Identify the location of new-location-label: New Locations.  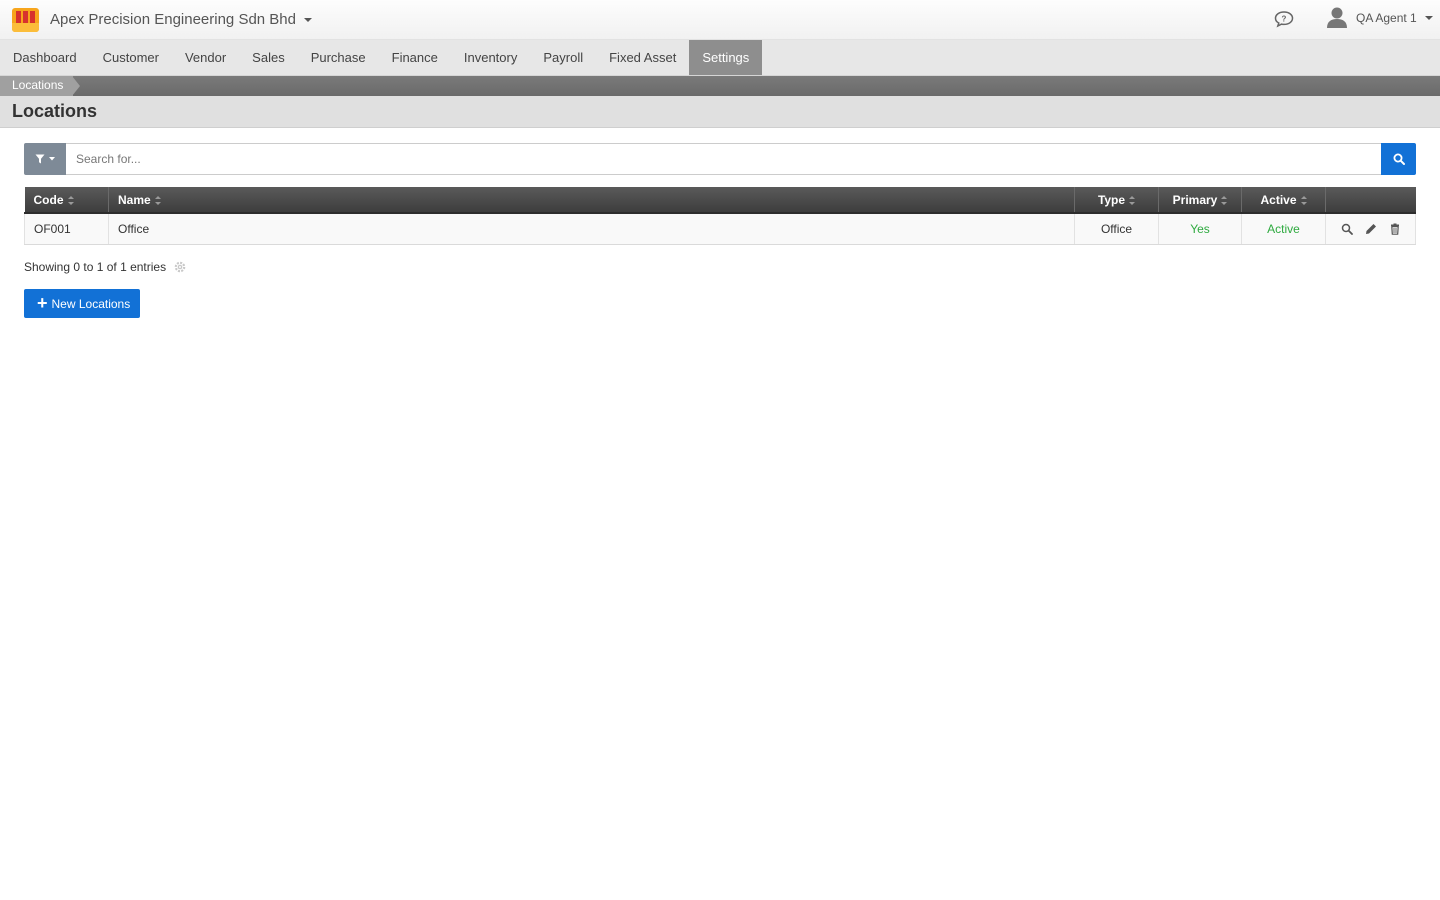
(91, 303).